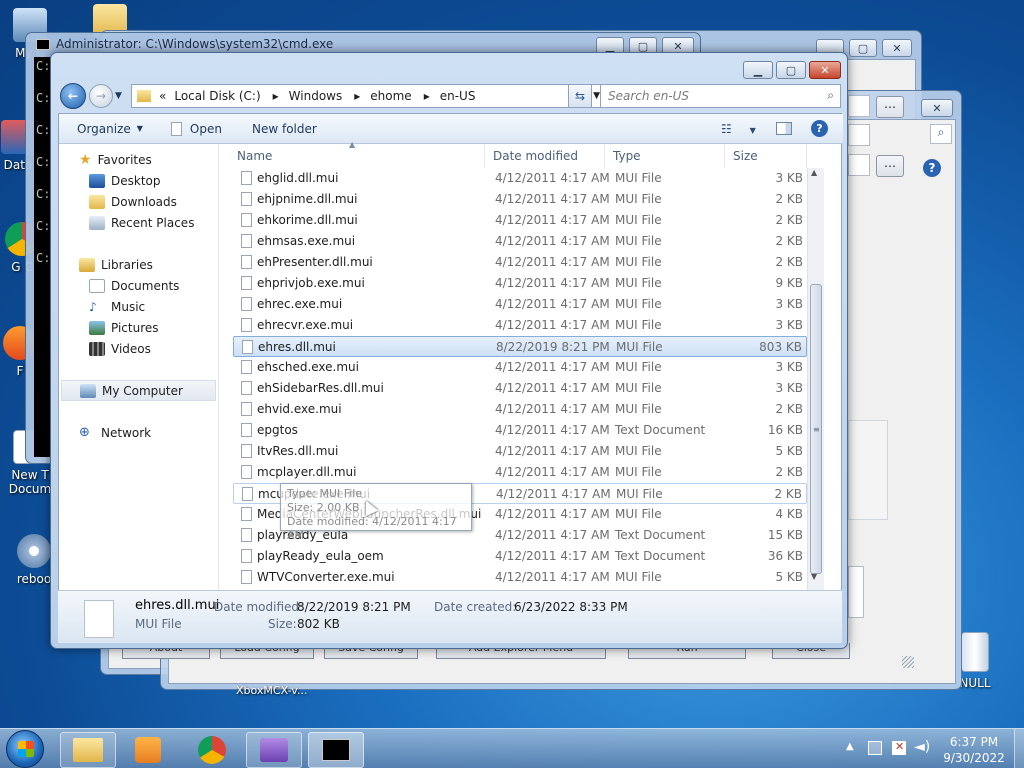 The image size is (1024, 768). Describe the element at coordinates (101, 96) in the screenshot. I see `forward-button: →` at that location.